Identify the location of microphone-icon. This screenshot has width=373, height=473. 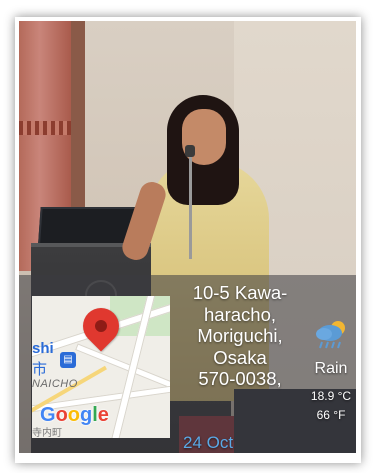
(190, 151).